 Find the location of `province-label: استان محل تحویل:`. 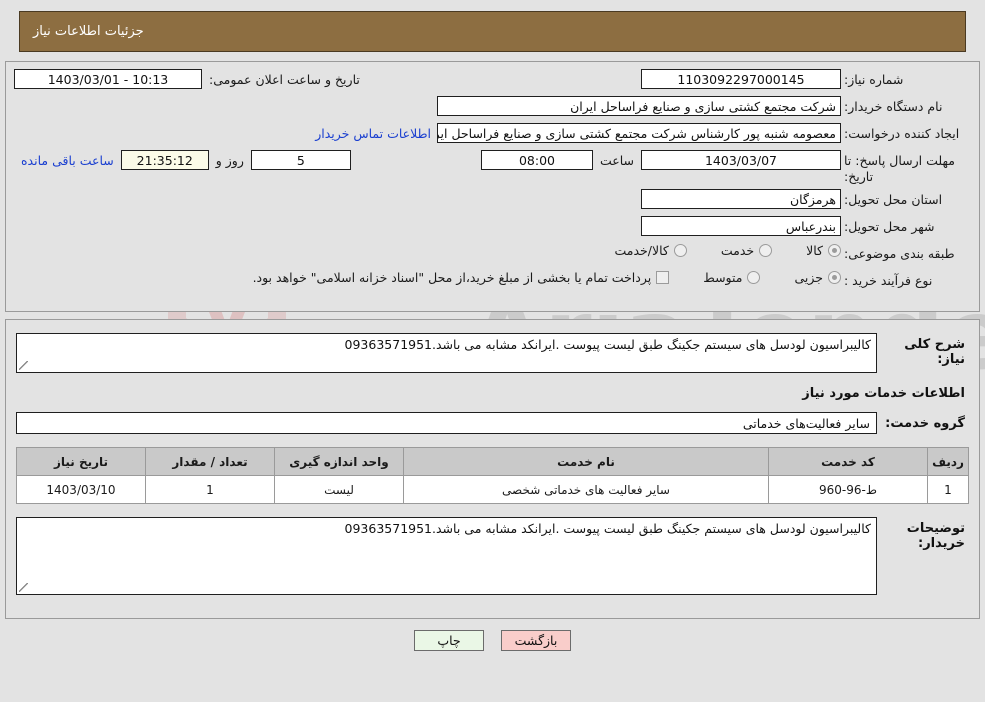

province-label: استان محل تحویل: is located at coordinates (893, 200).